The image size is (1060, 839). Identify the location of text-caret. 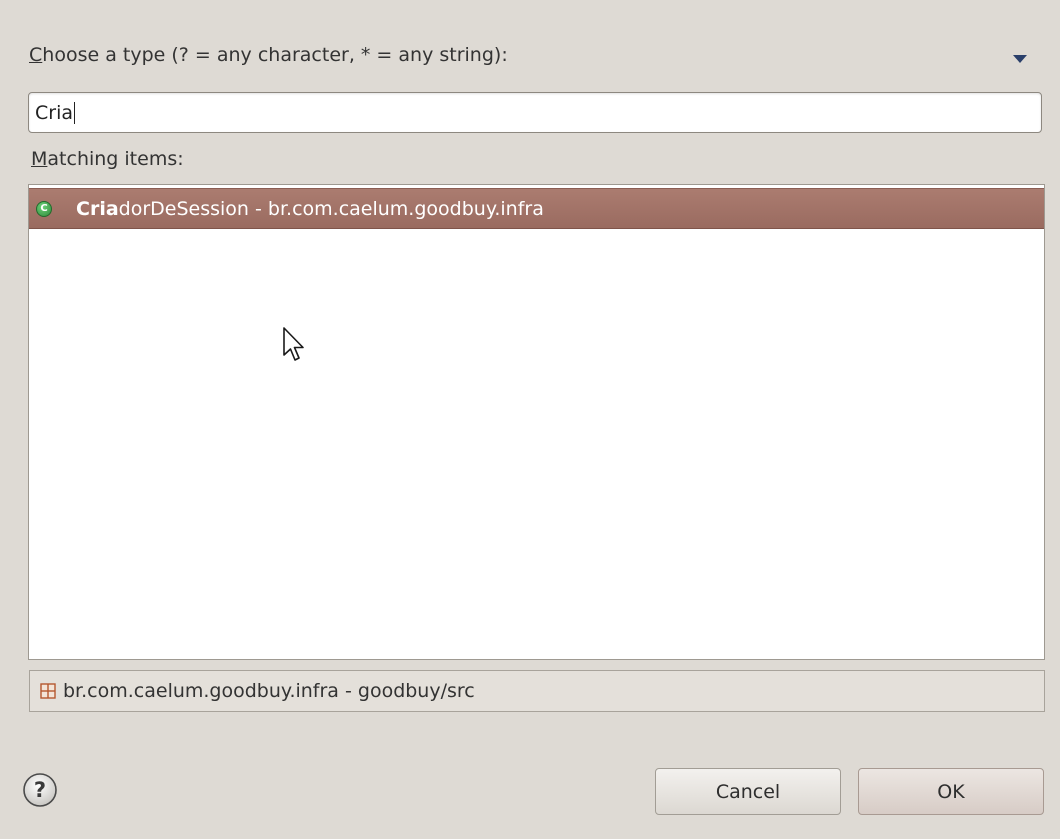
(74, 112).